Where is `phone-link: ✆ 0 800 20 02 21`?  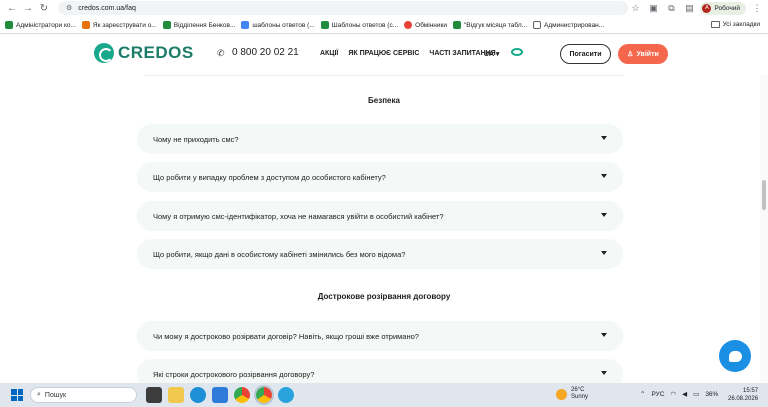
phone-link: ✆ 0 800 20 02 21 is located at coordinates (258, 52).